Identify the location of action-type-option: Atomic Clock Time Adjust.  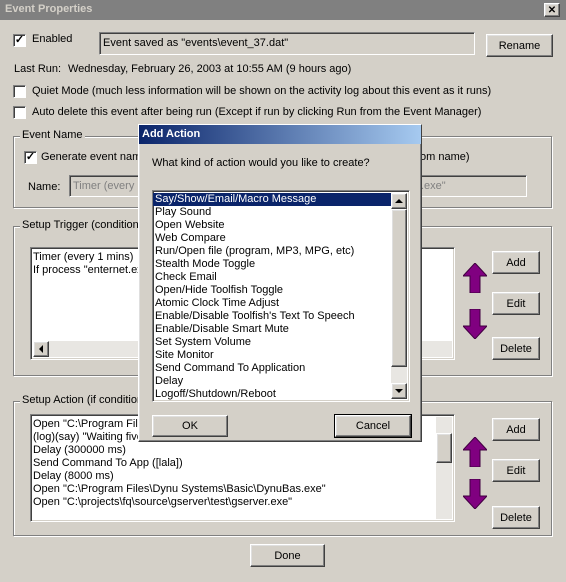
(272, 303).